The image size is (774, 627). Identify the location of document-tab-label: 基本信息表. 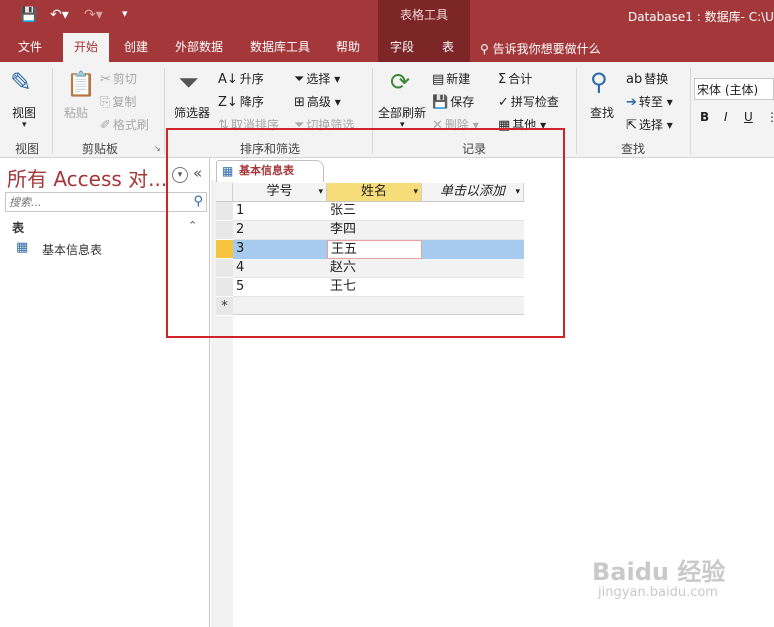
(266, 170).